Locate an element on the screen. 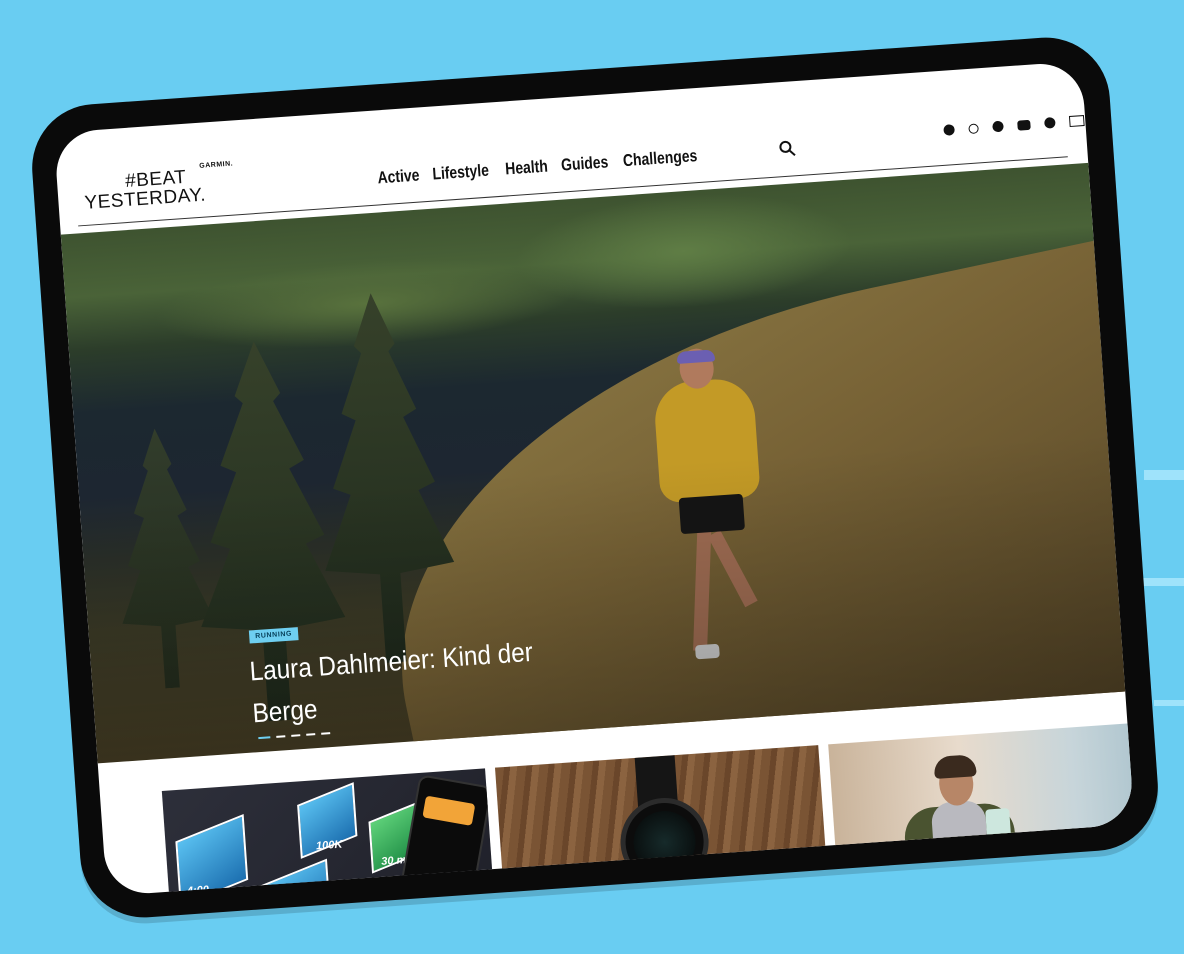 The image size is (1184, 954). facebook-icon is located at coordinates (949, 130).